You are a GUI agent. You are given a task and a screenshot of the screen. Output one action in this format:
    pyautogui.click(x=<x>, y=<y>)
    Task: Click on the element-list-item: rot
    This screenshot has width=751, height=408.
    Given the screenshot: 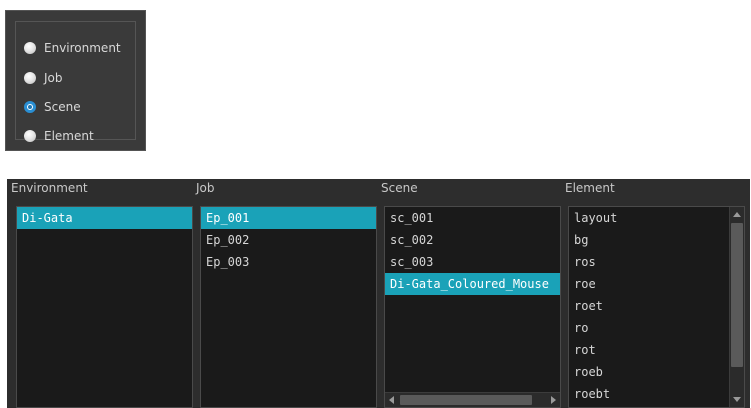 What is the action you would take?
    pyautogui.click(x=656, y=350)
    